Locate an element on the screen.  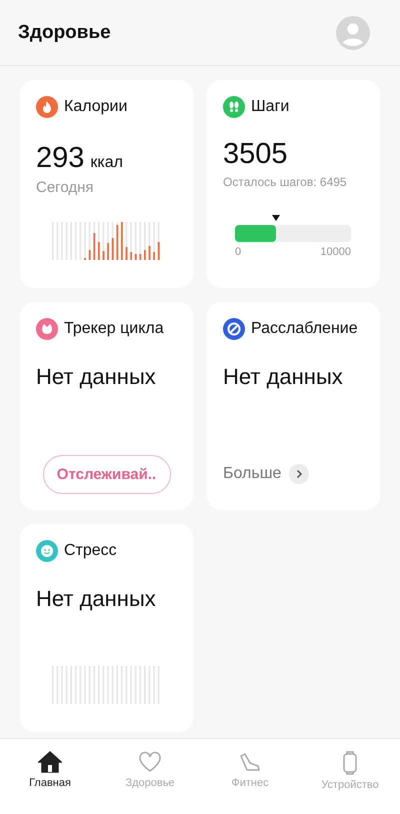
scale-max: 10000 is located at coordinates (335, 252).